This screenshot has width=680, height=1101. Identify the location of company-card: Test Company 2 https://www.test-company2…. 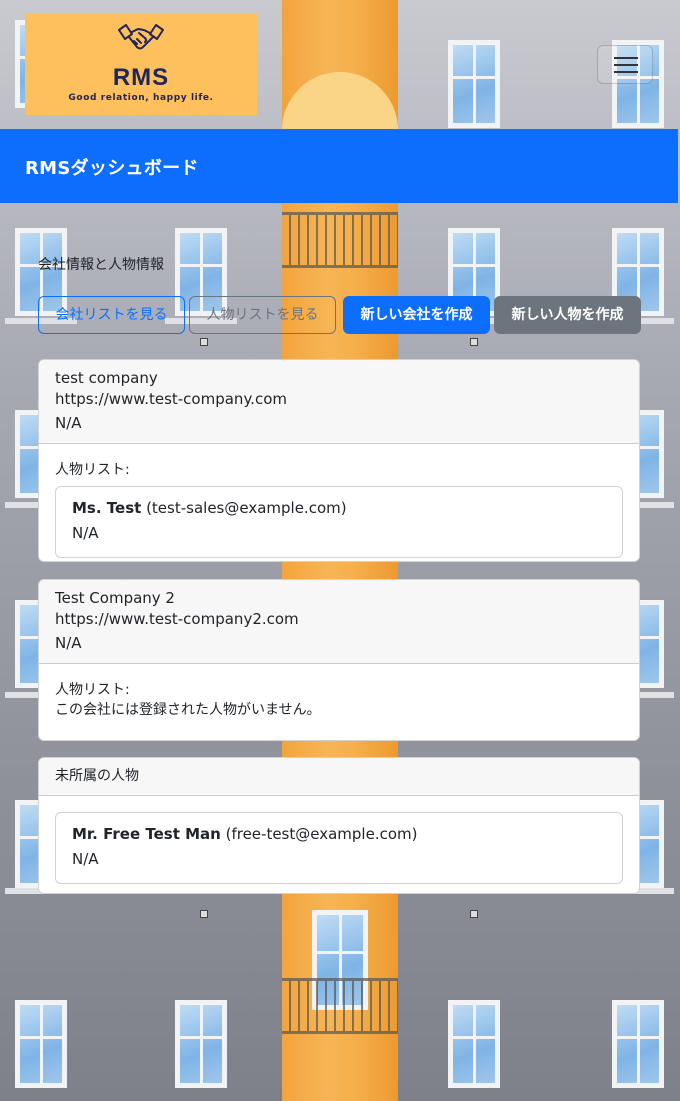
(339, 660).